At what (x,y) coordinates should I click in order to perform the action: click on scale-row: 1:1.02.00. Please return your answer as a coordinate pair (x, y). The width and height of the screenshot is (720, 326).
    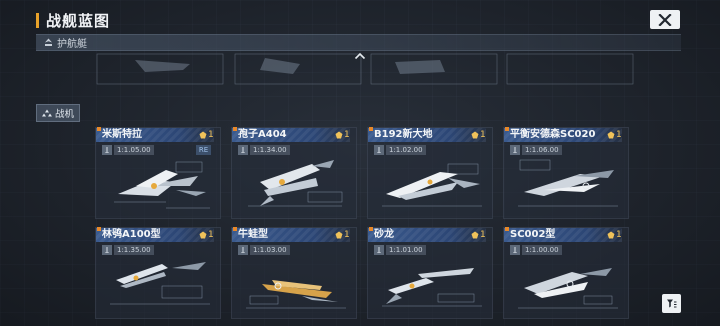
    Looking at the image, I should click on (400, 150).